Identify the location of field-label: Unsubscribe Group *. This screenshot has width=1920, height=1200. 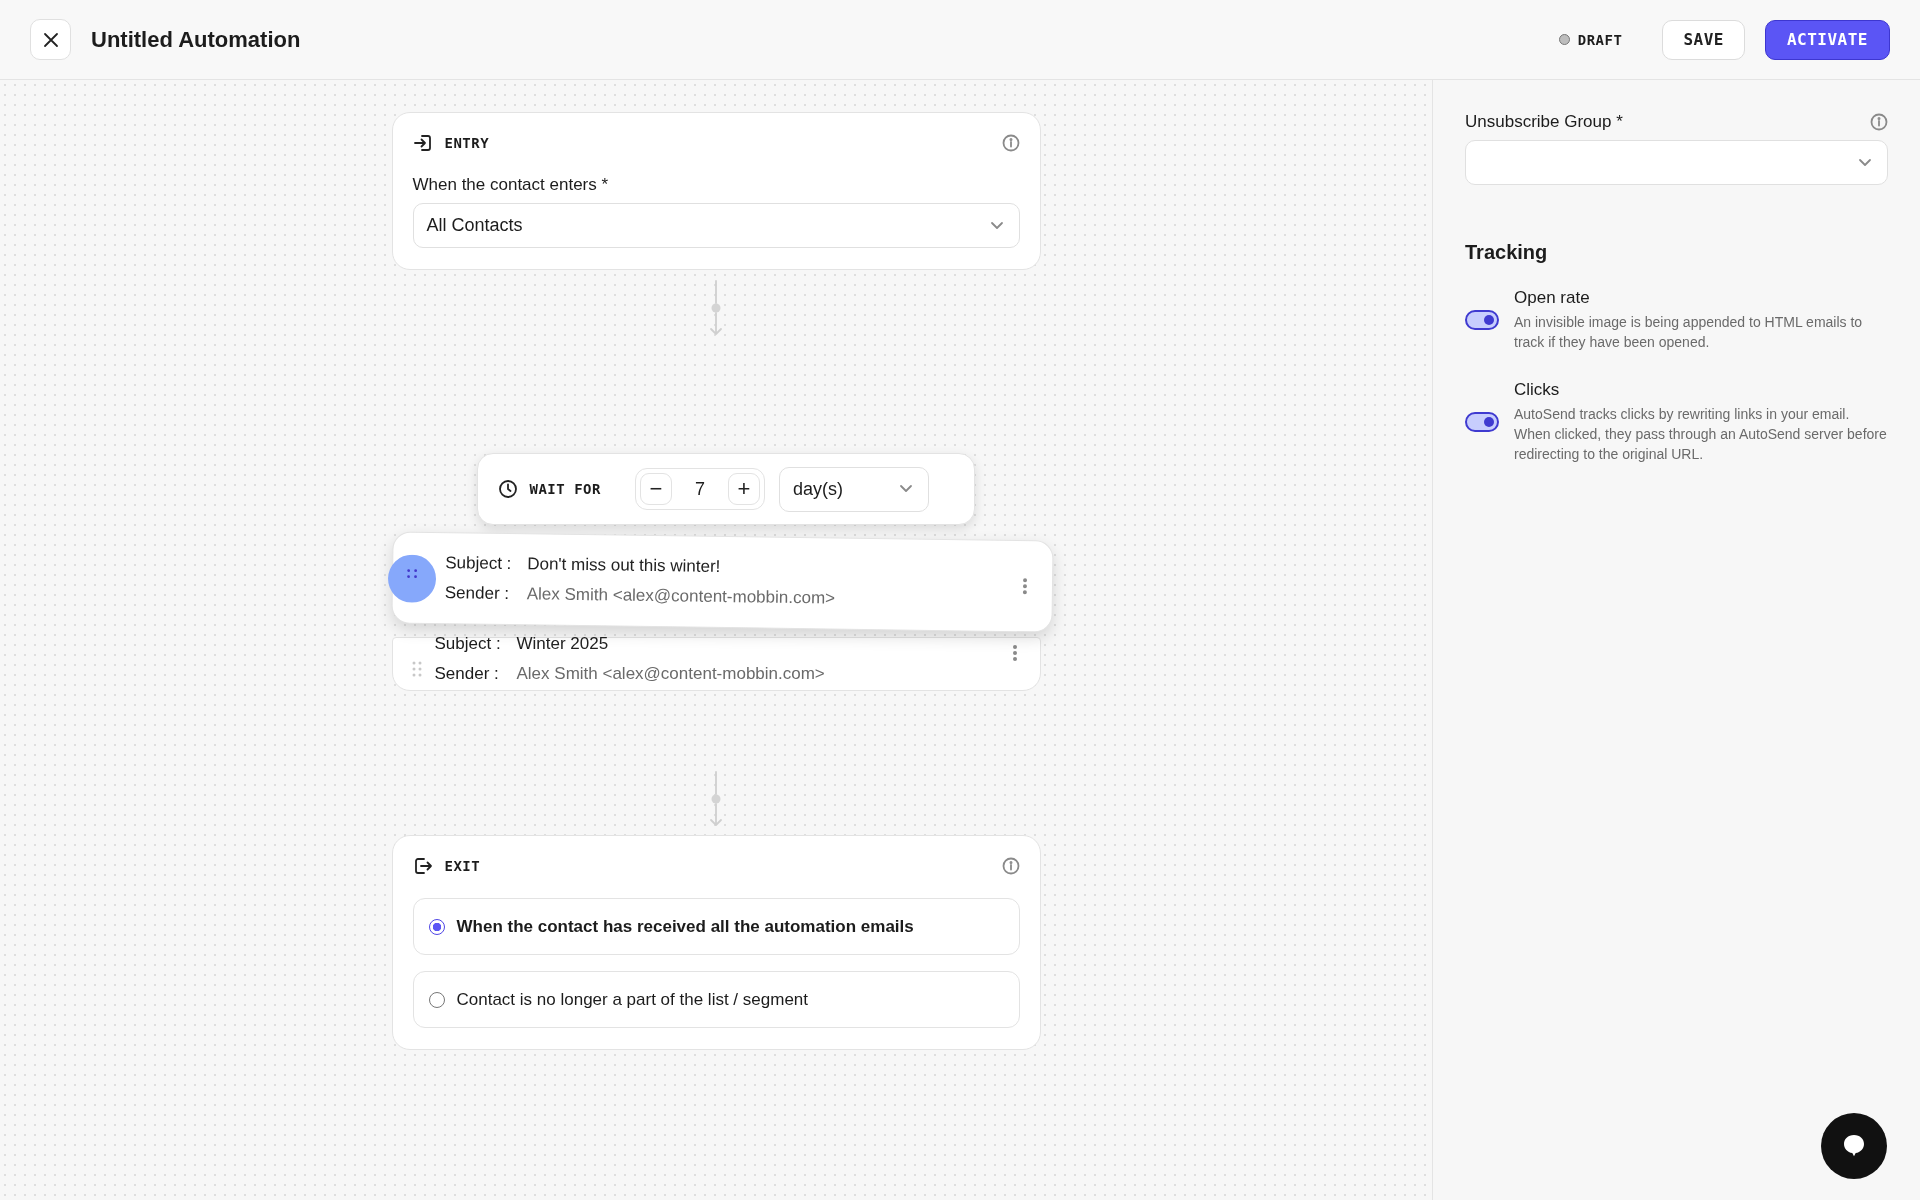
(1544, 122).